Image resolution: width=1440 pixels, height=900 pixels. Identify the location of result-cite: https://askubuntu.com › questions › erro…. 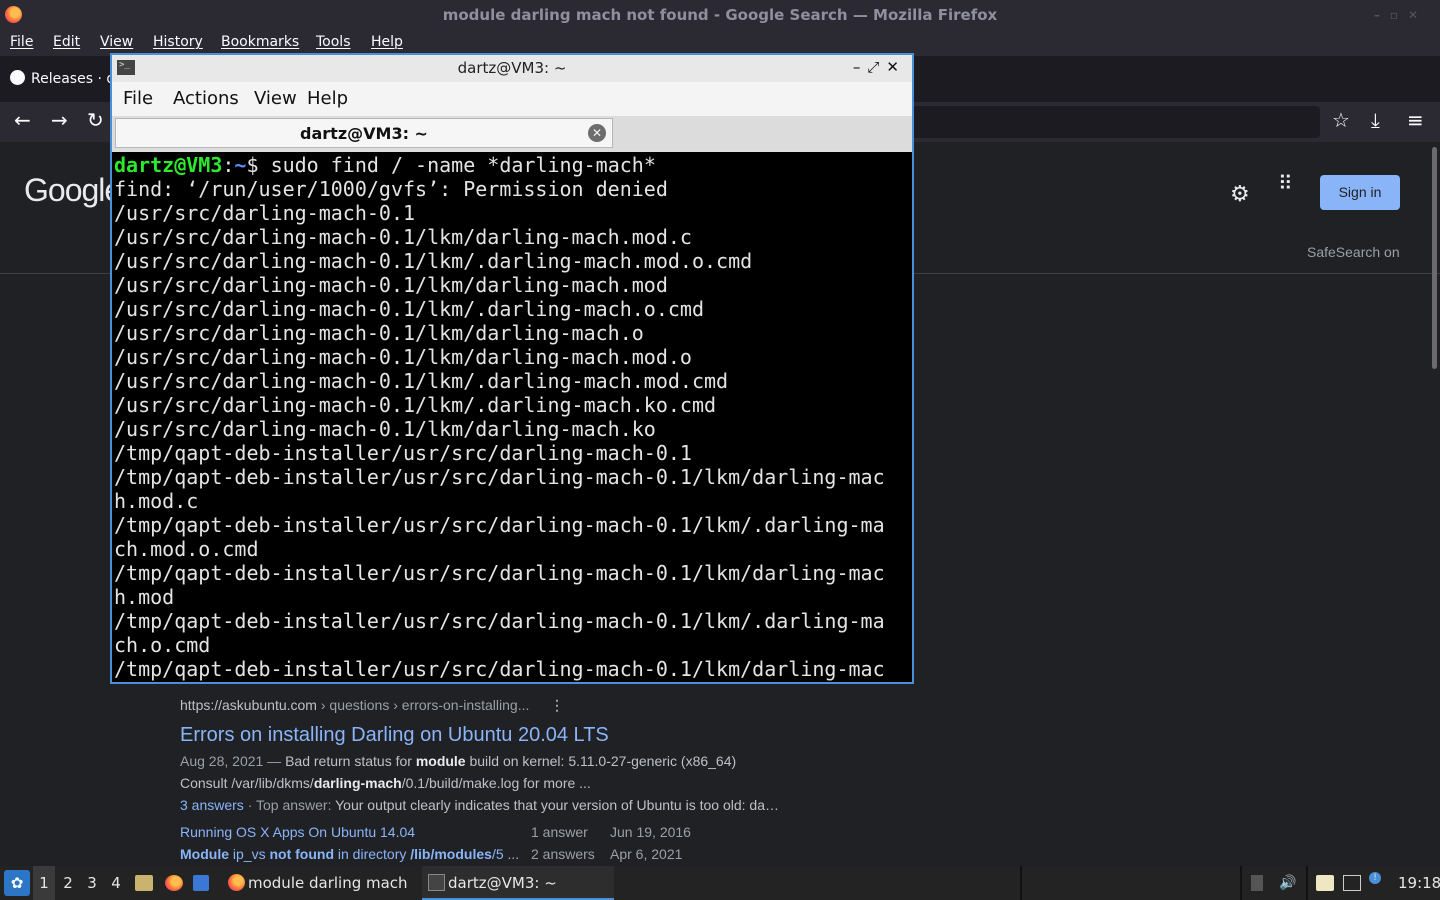
(530, 705).